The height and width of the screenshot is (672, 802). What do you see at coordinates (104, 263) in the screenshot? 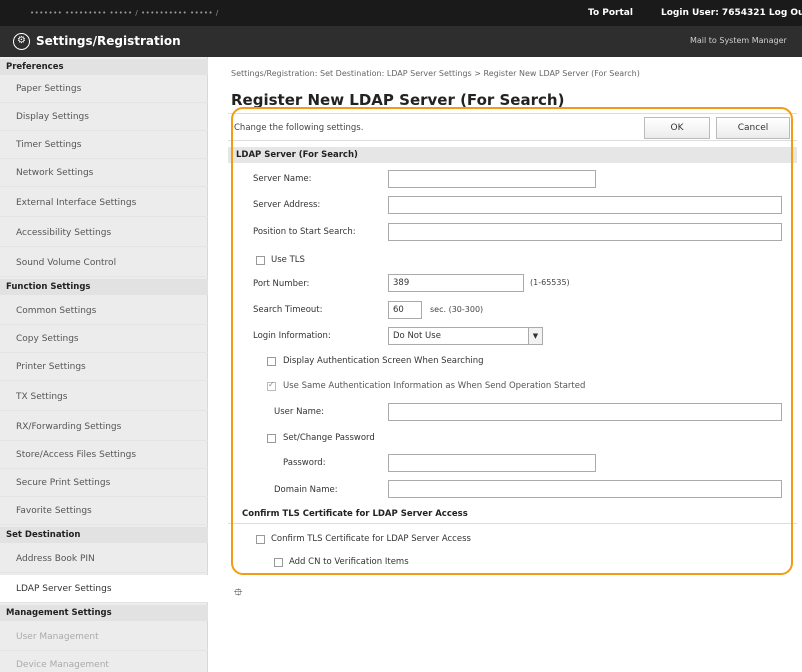
I see `sidebar-item-sound-volume: Sound Volume Control` at bounding box center [104, 263].